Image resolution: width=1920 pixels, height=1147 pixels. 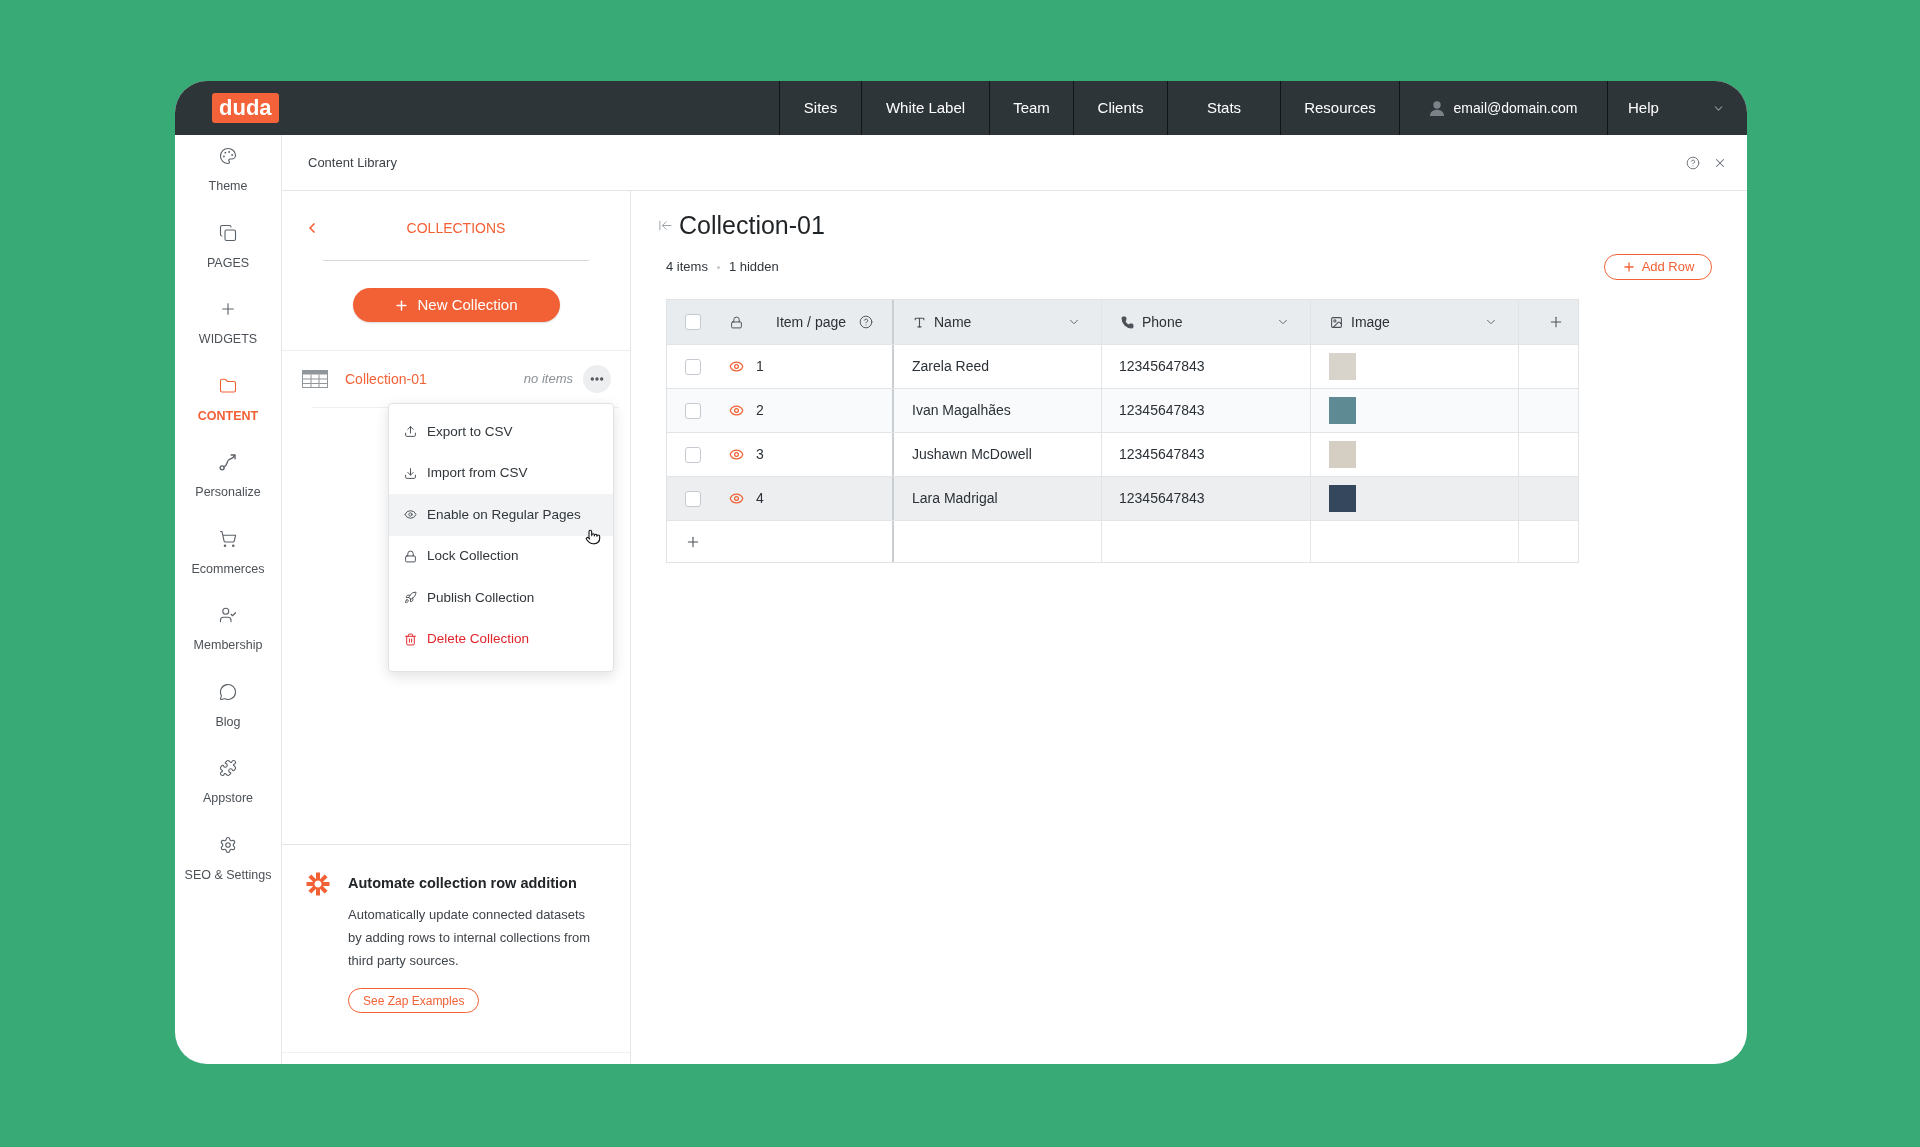 What do you see at coordinates (501, 432) in the screenshot?
I see `menu-item: Export to CSV` at bounding box center [501, 432].